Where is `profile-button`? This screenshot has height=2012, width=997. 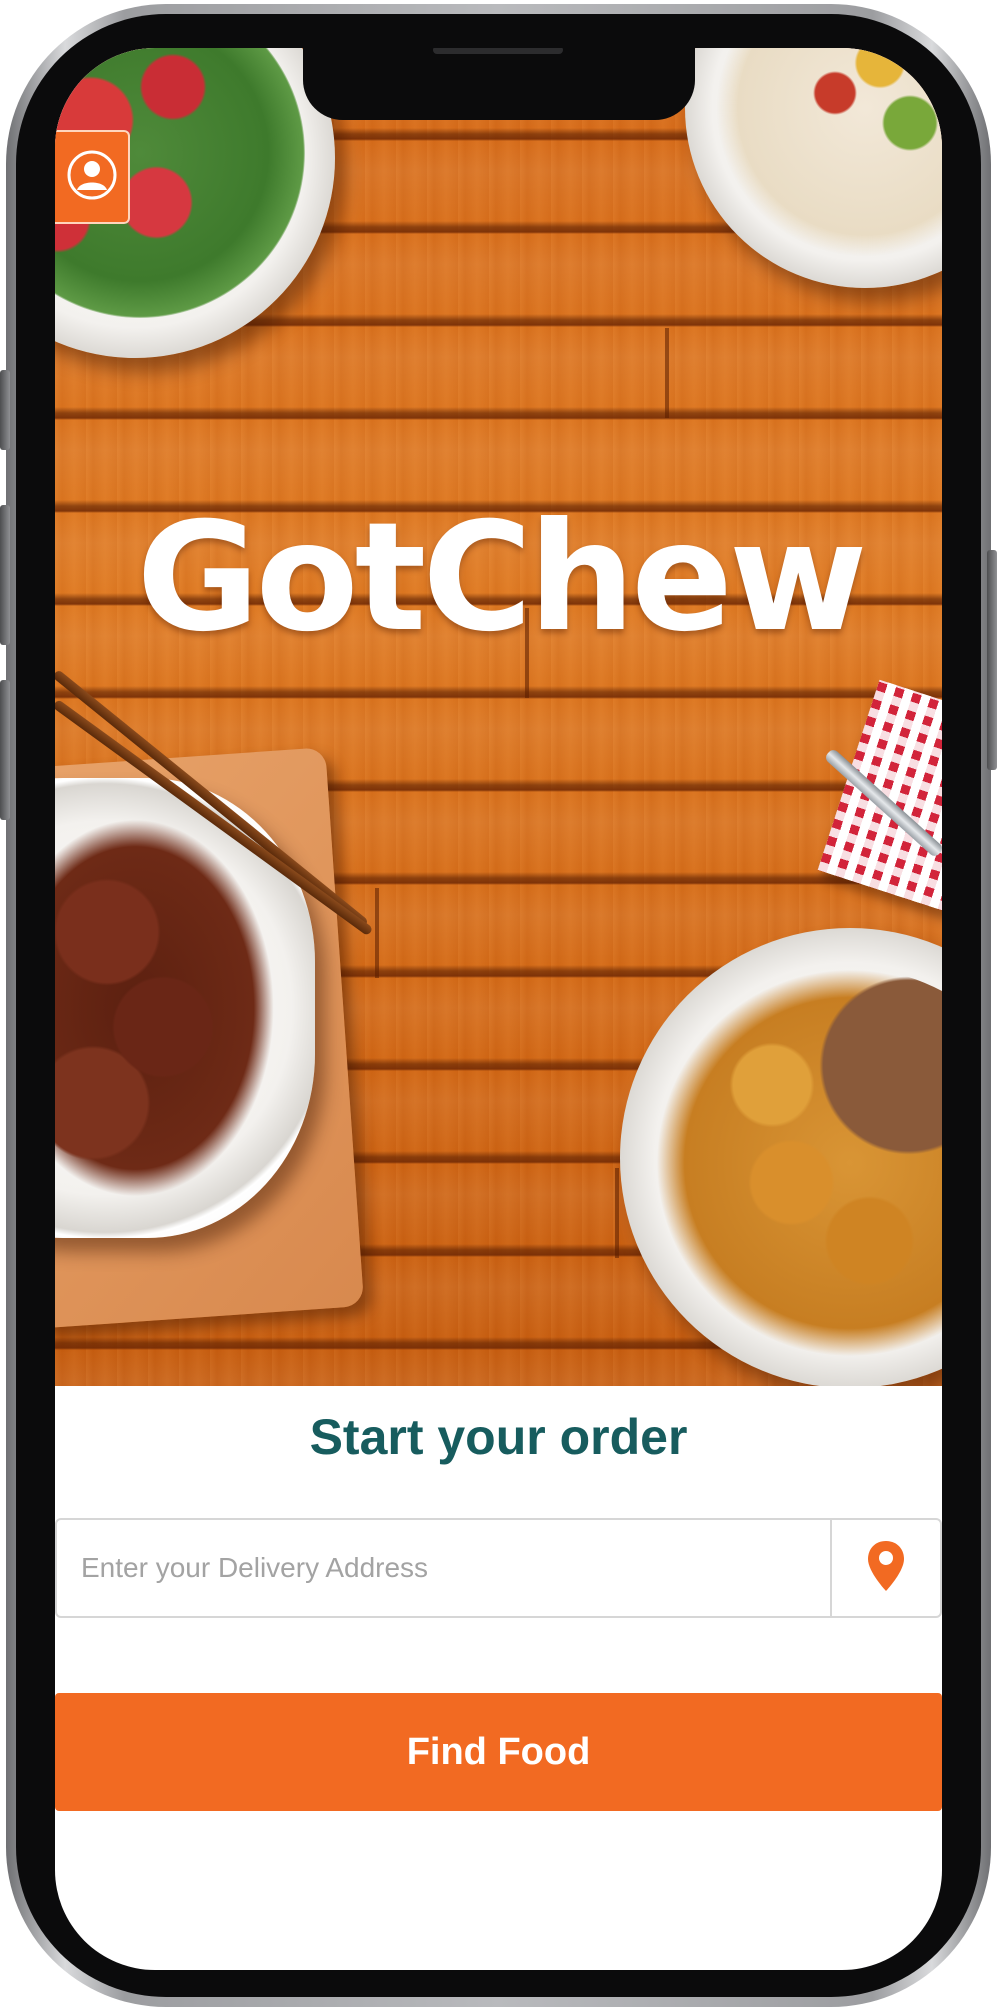 profile-button is located at coordinates (92, 177).